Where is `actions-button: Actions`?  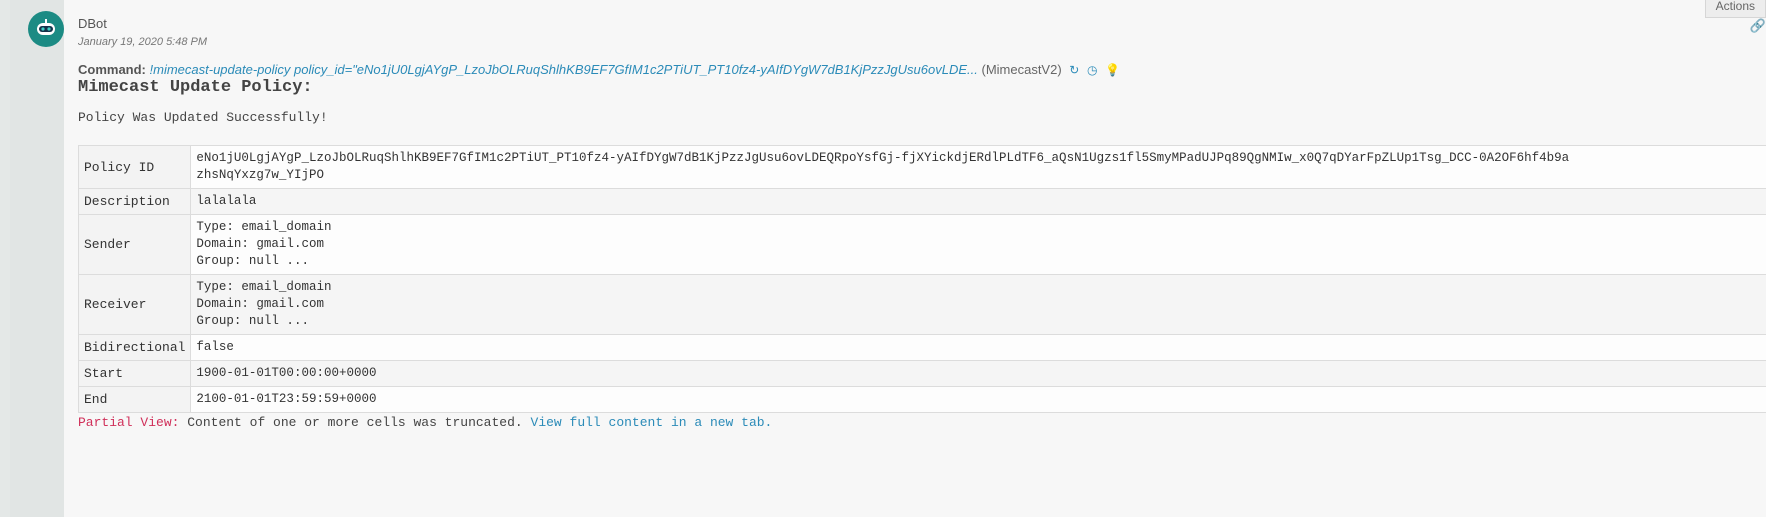
actions-button: Actions is located at coordinates (1735, 9).